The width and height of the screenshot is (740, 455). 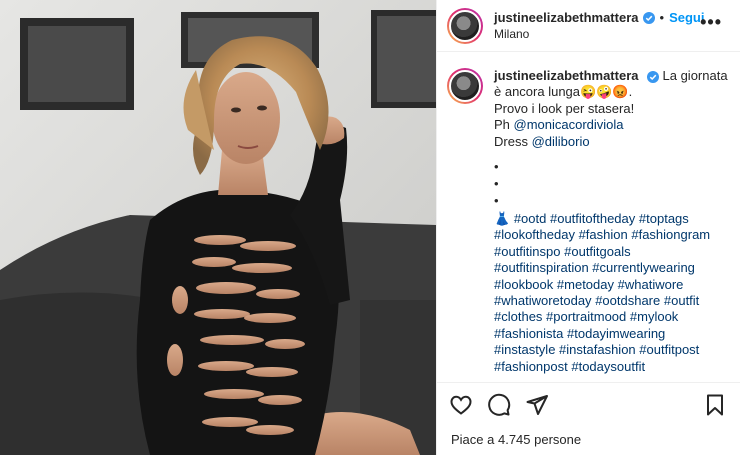 What do you see at coordinates (611, 183) in the screenshot?
I see `caption-bullets: • • •` at bounding box center [611, 183].